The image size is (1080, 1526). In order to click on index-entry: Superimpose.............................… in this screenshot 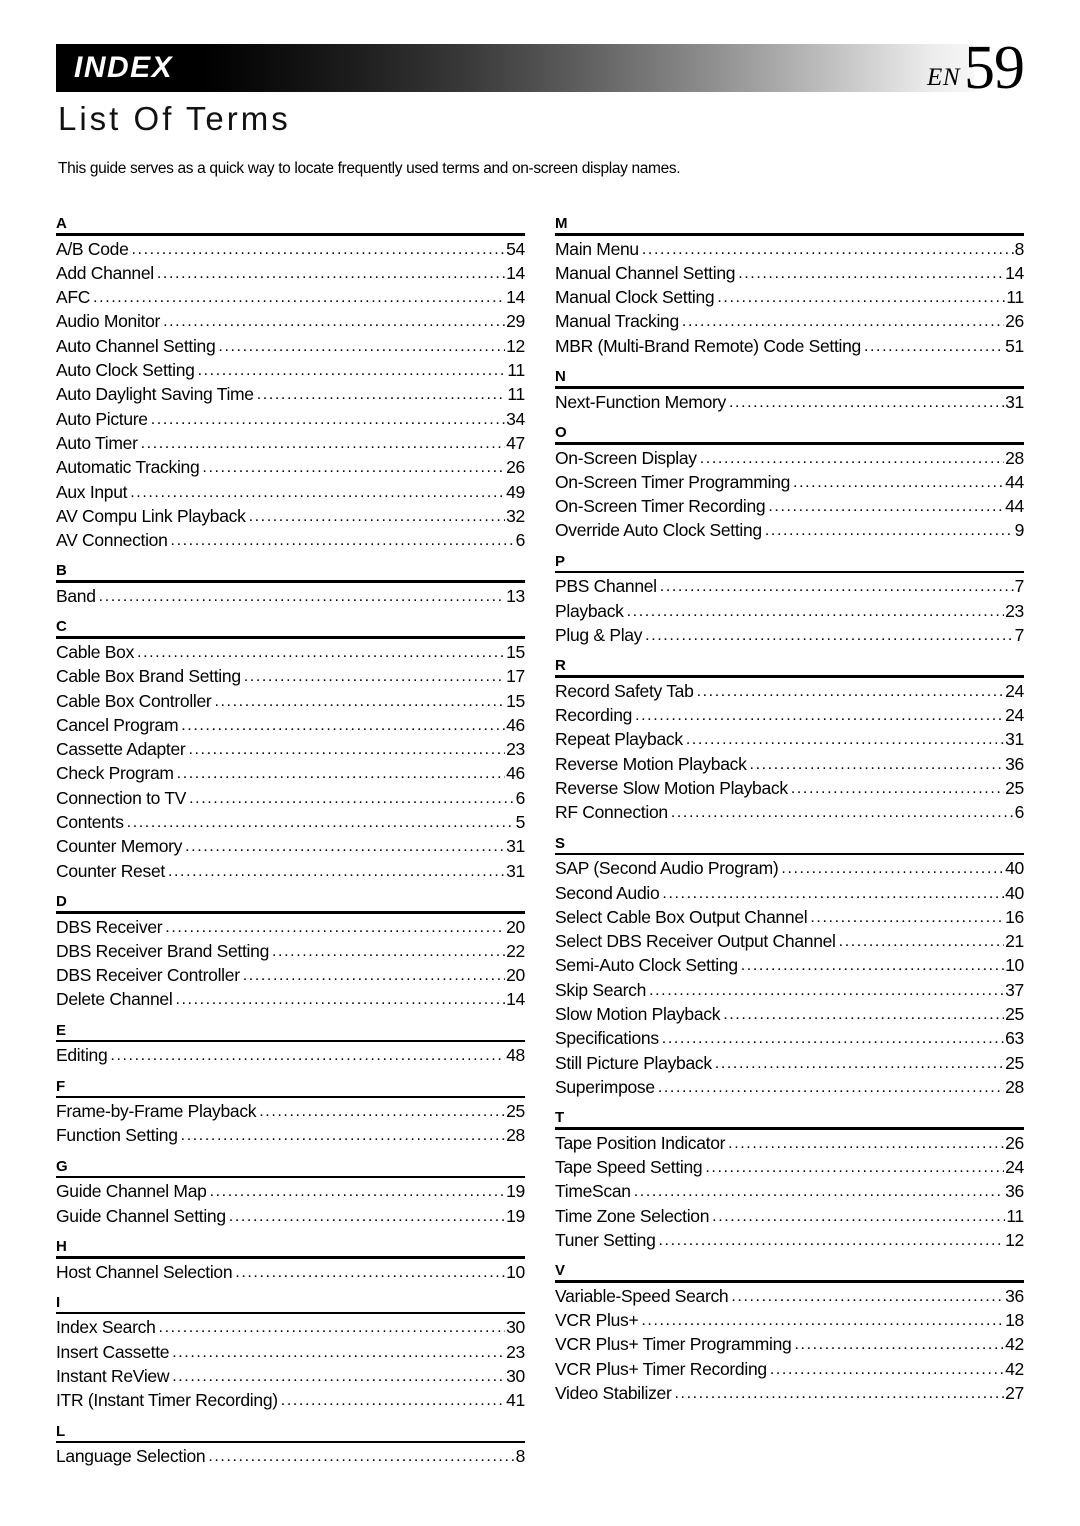, I will do `click(789, 1088)`.